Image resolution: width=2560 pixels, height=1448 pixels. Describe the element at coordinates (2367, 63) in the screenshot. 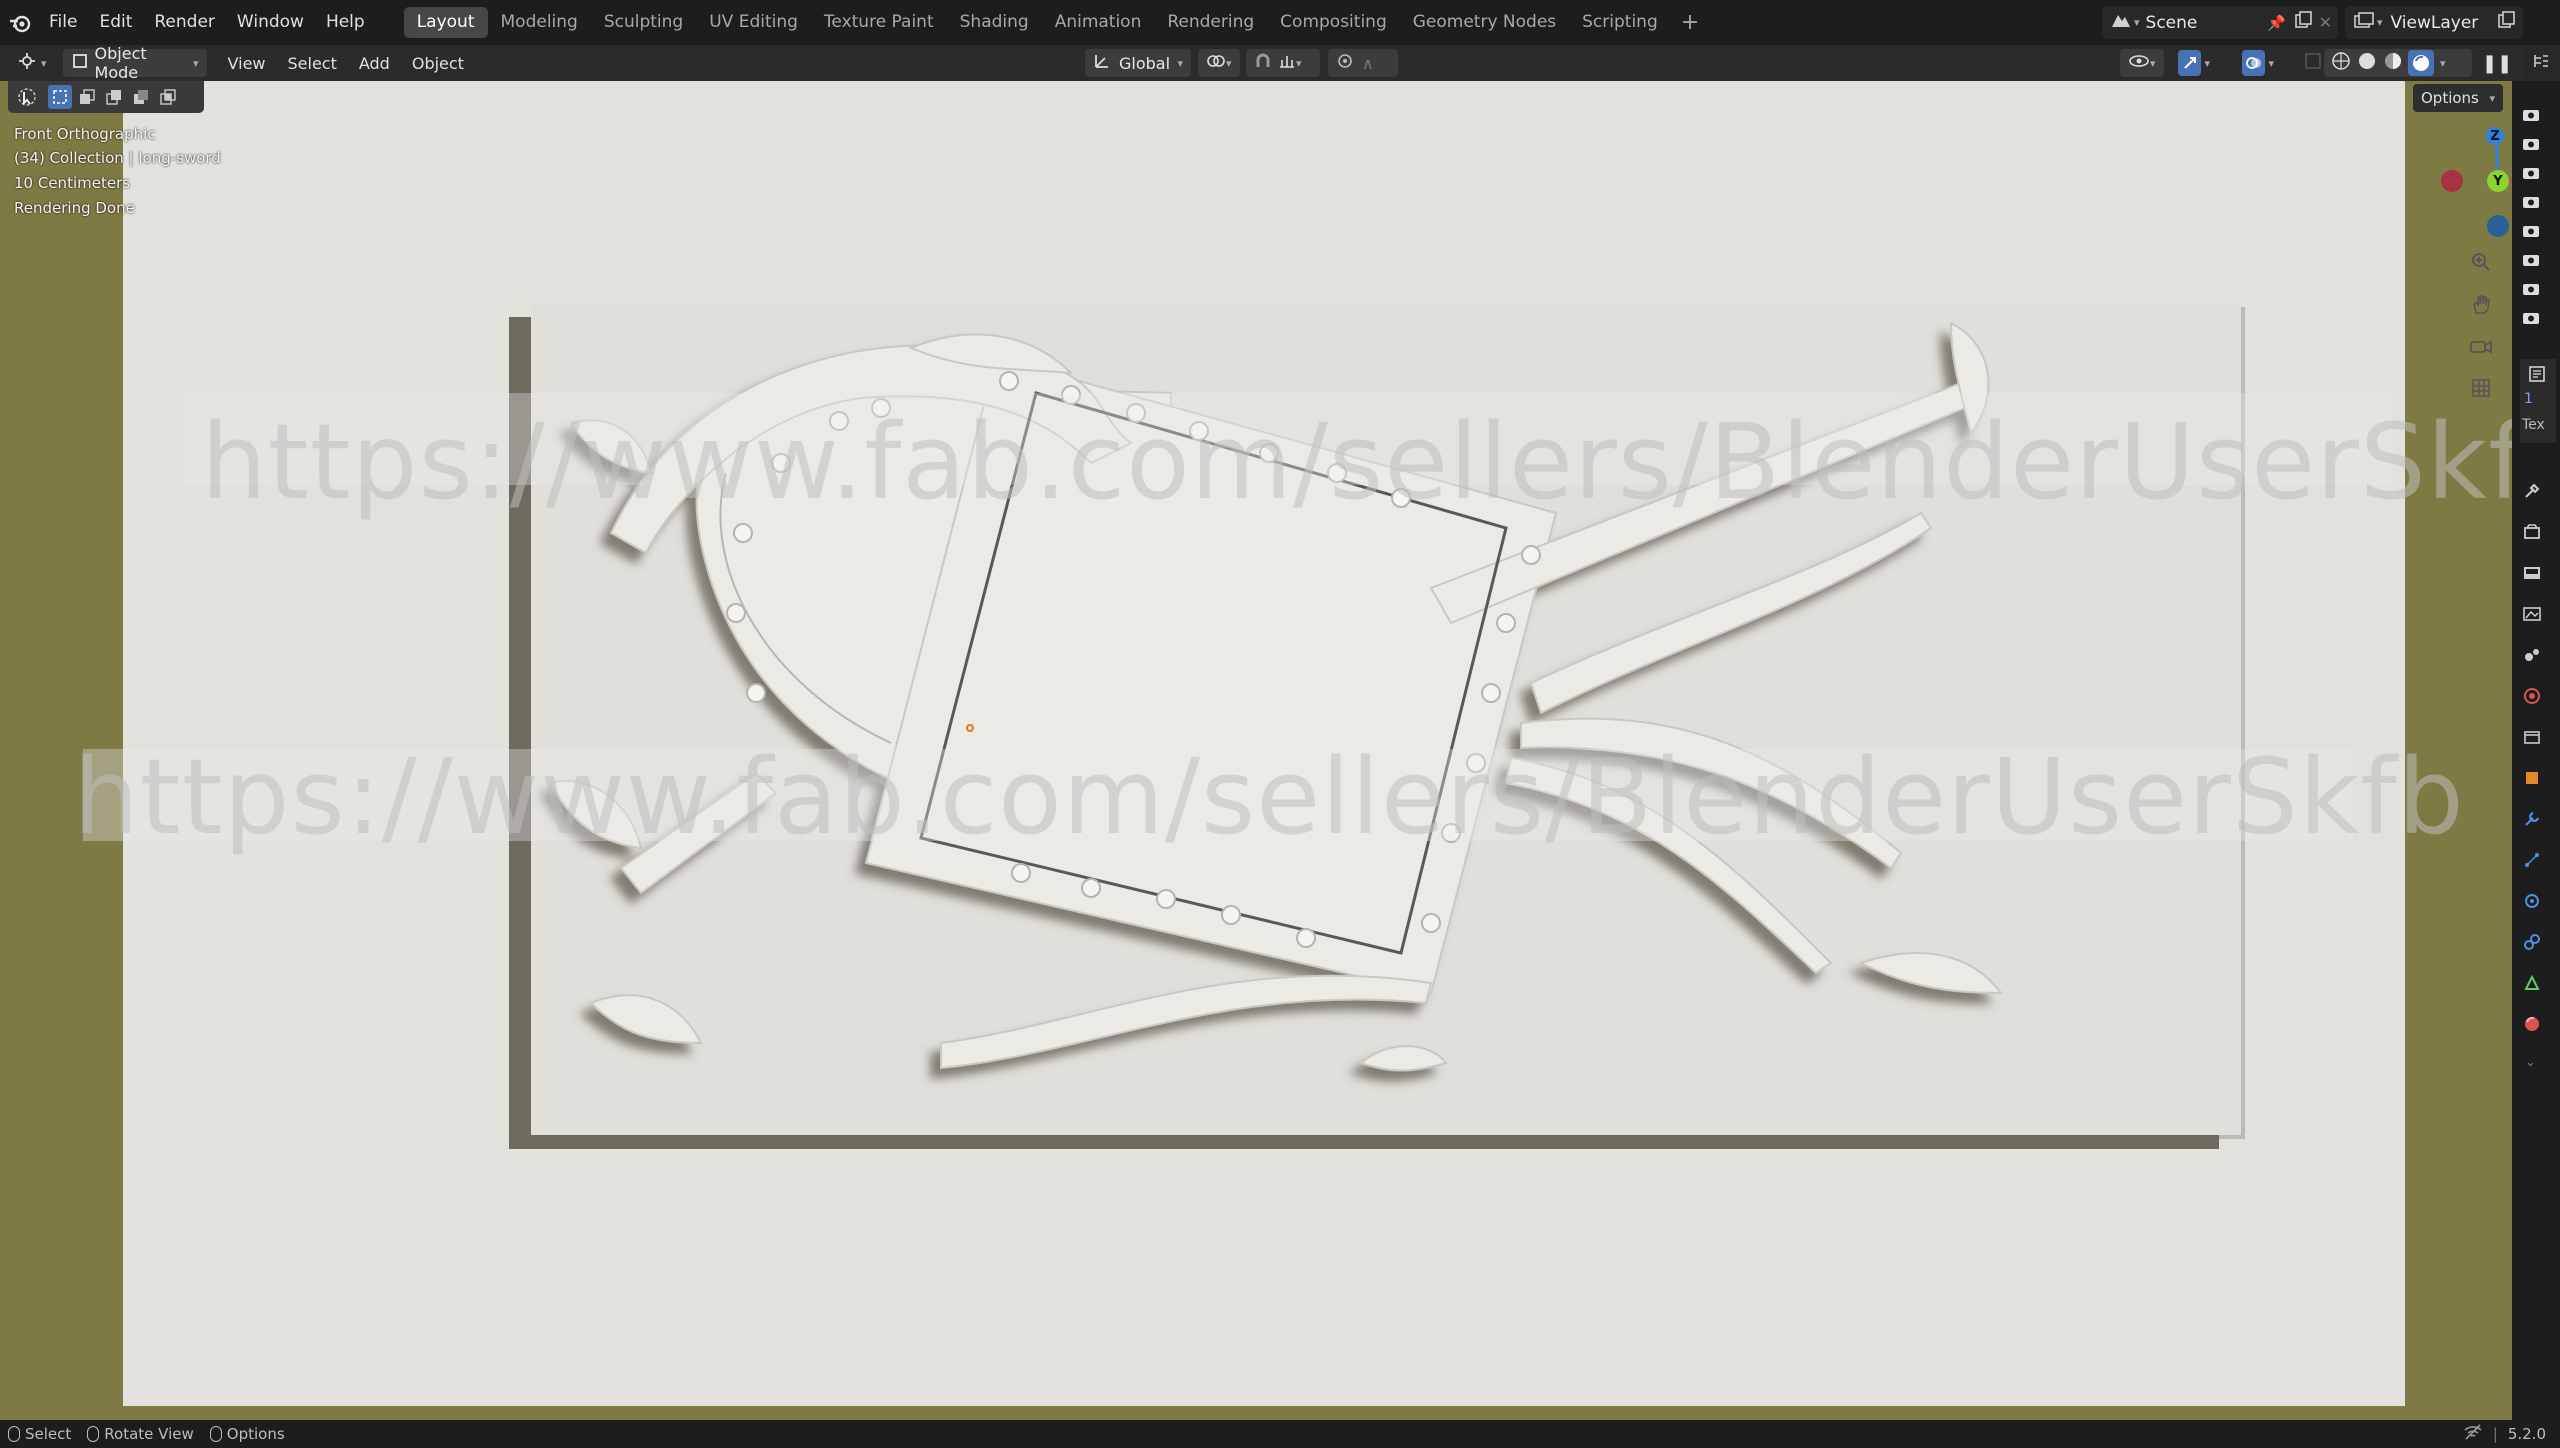

I see `solid-shading-icon` at that location.